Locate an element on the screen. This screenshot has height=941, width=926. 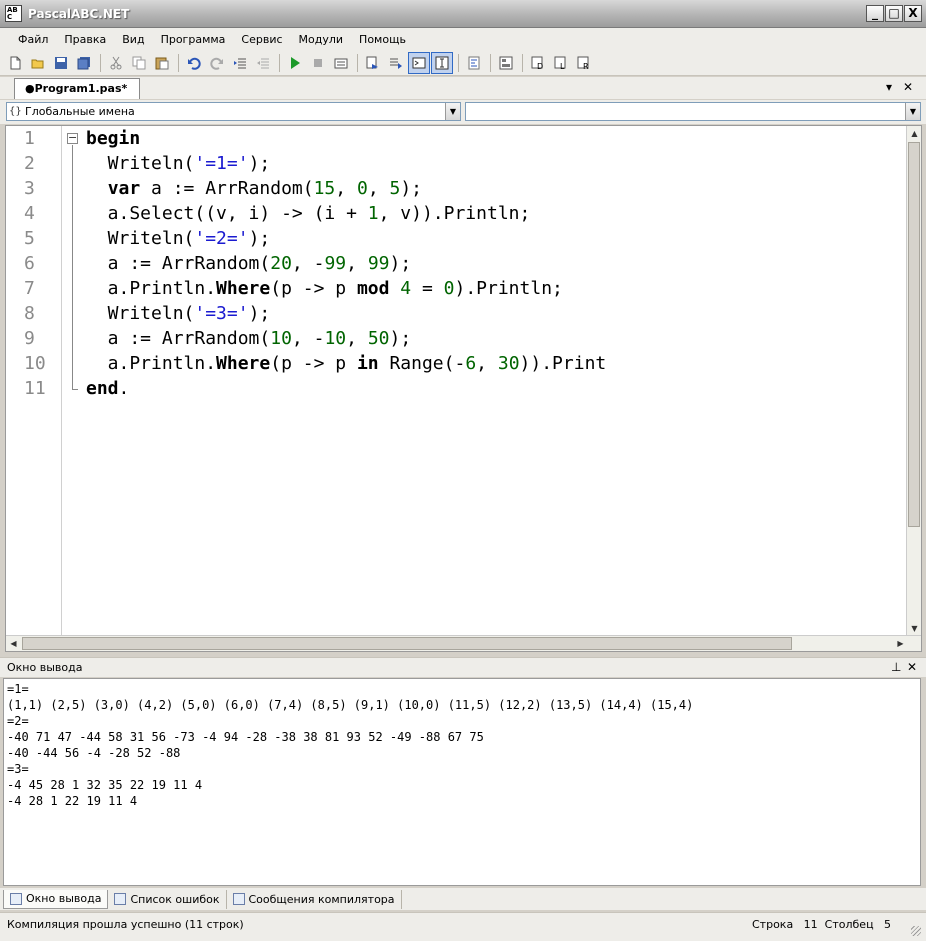
scroll-left-icon: ◀ is located at coordinates (13, 643).